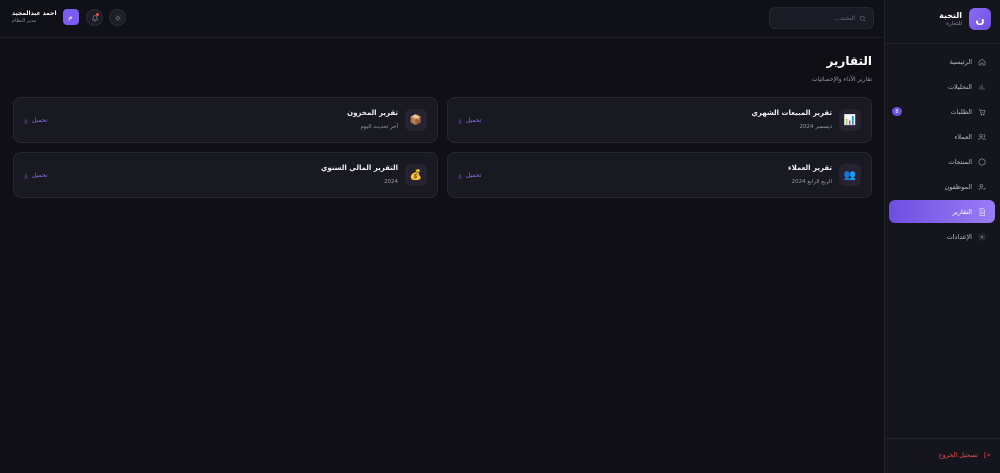 This screenshot has width=1000, height=473. I want to click on chart-icon, so click(982, 86).